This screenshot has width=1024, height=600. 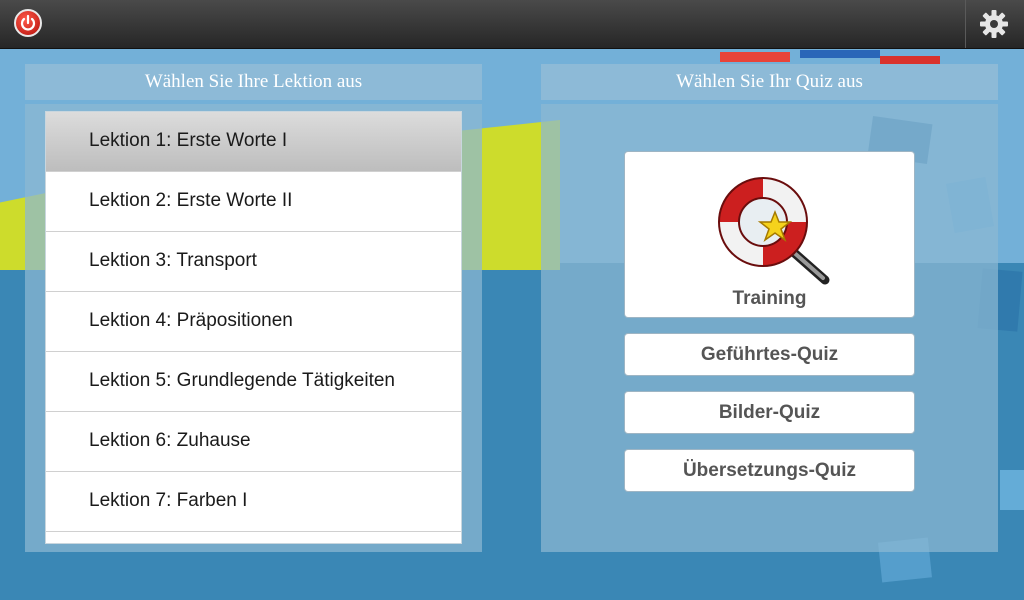 I want to click on training-label: Training, so click(x=769, y=298).